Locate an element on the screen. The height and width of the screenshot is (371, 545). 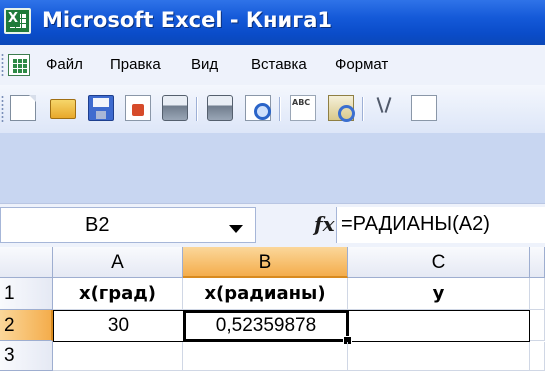
fx-icon: fx is located at coordinates (324, 224).